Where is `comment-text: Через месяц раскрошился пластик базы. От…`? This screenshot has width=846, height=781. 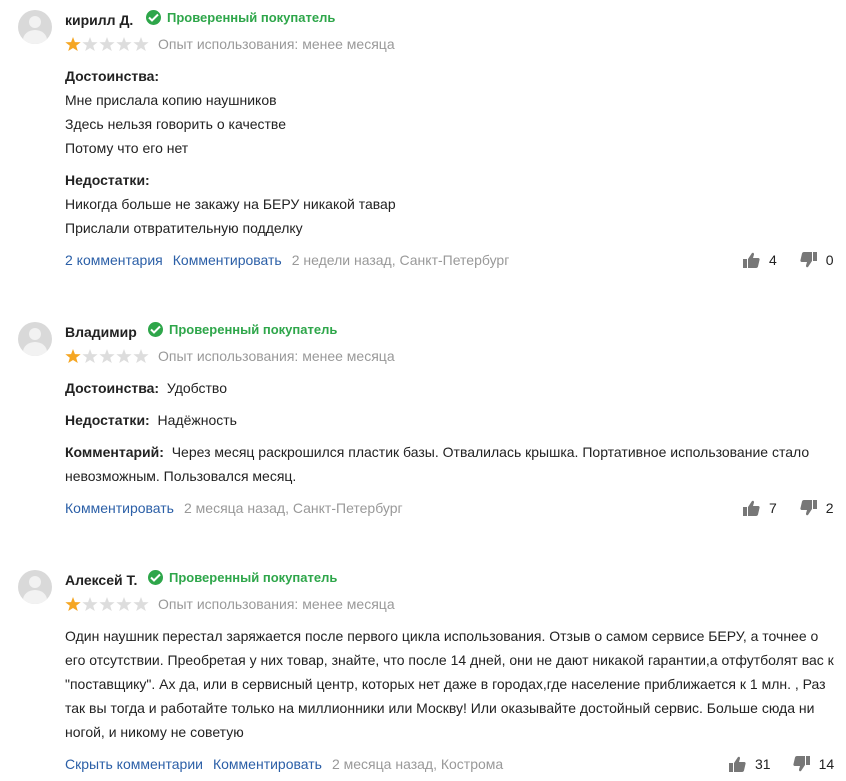 comment-text: Через месяц раскрошился пластик базы. От… is located at coordinates (490, 452).